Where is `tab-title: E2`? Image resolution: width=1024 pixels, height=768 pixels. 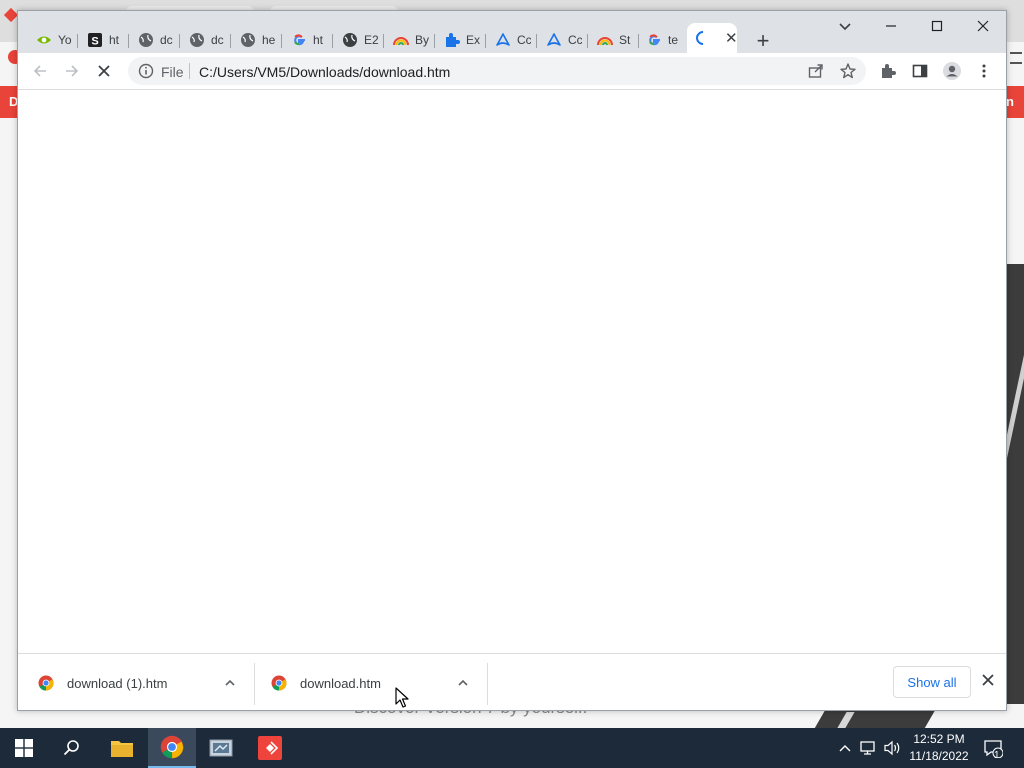 tab-title: E2 is located at coordinates (371, 40).